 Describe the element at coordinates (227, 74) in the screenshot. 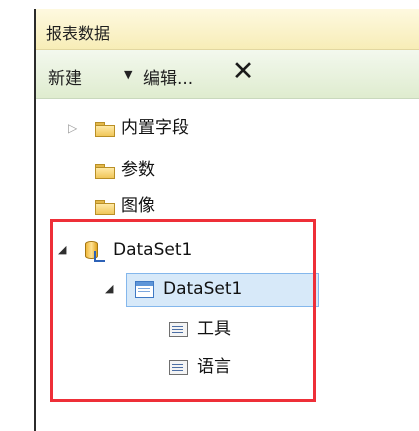

I see `toolbar: 新建 ▼ 编辑... ✕` at that location.